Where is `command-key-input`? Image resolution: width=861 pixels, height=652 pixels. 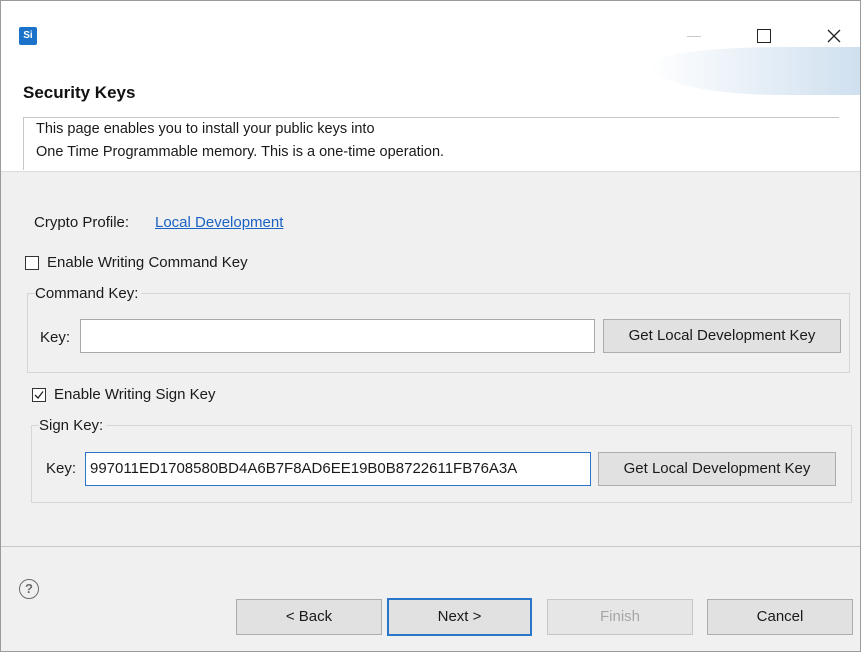
command-key-input is located at coordinates (337, 336).